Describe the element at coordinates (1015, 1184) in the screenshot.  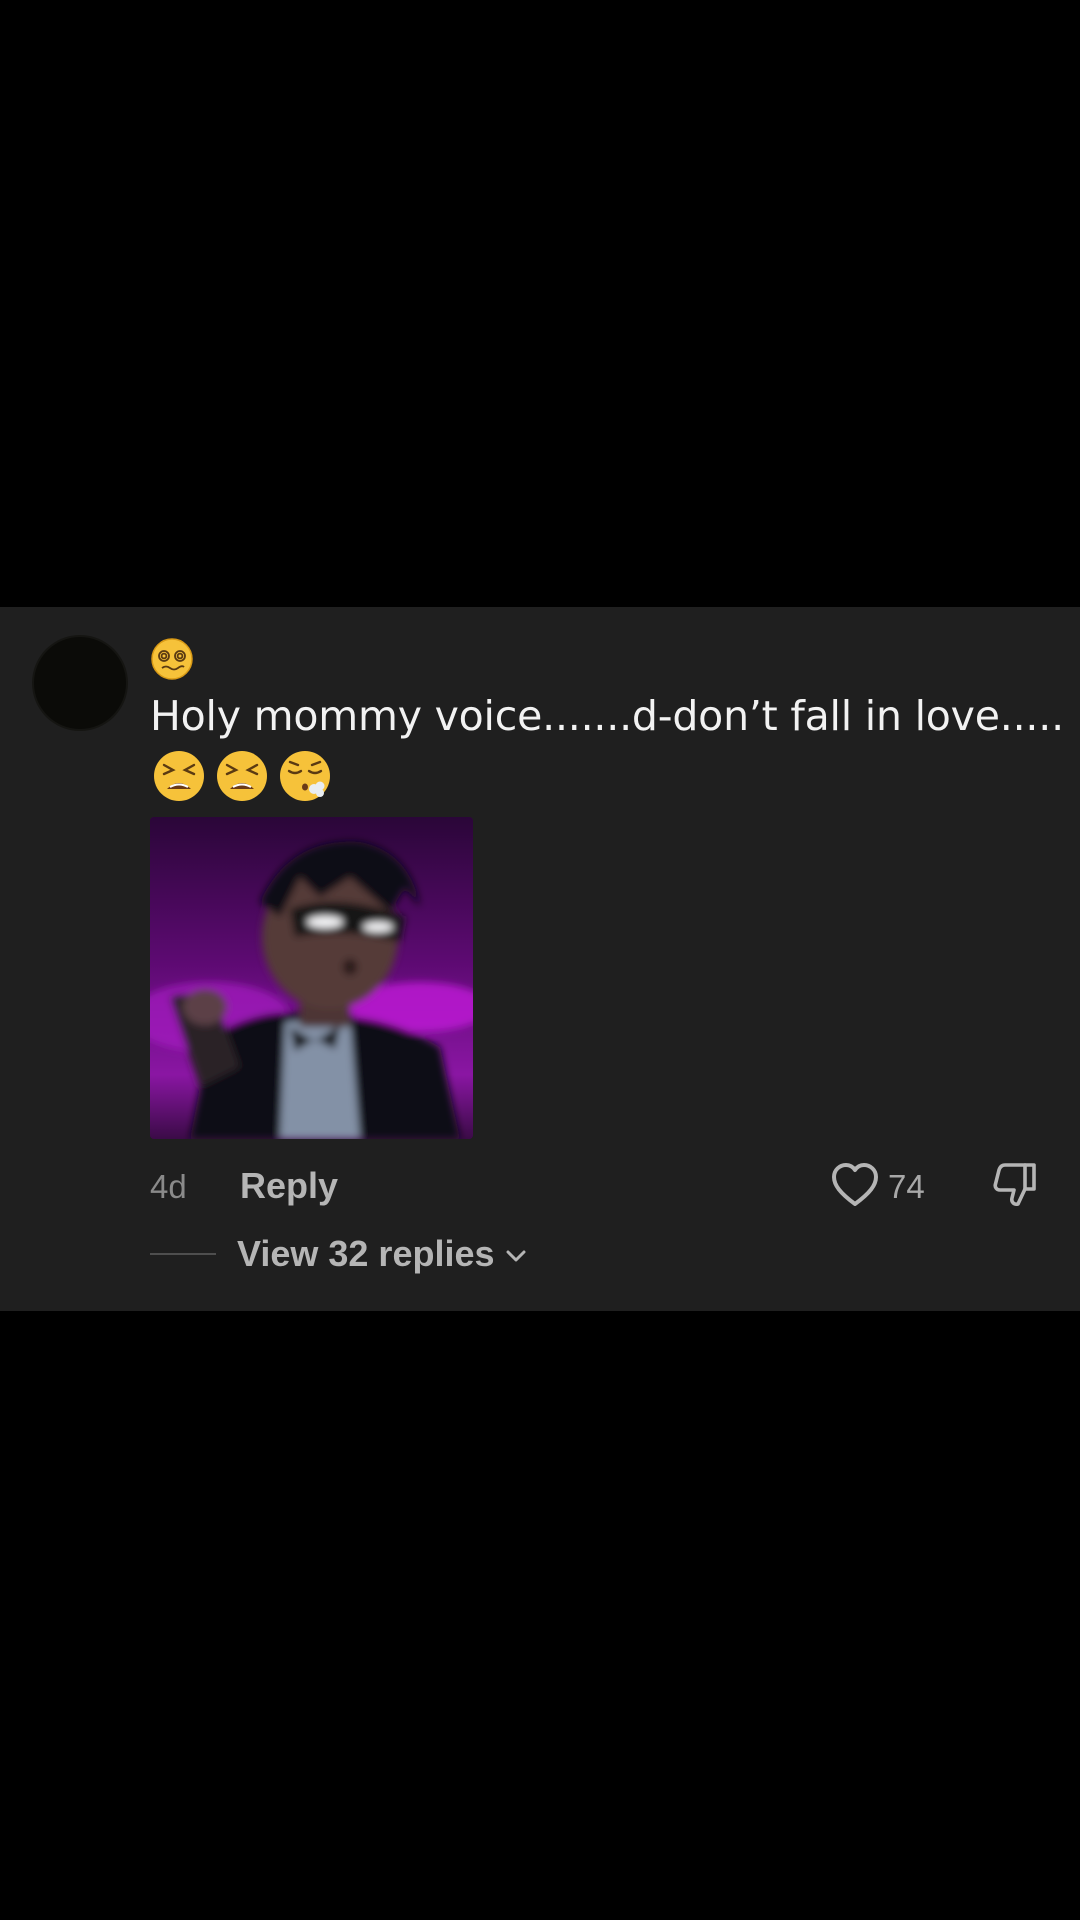
I see `thumbs-down-icon` at that location.